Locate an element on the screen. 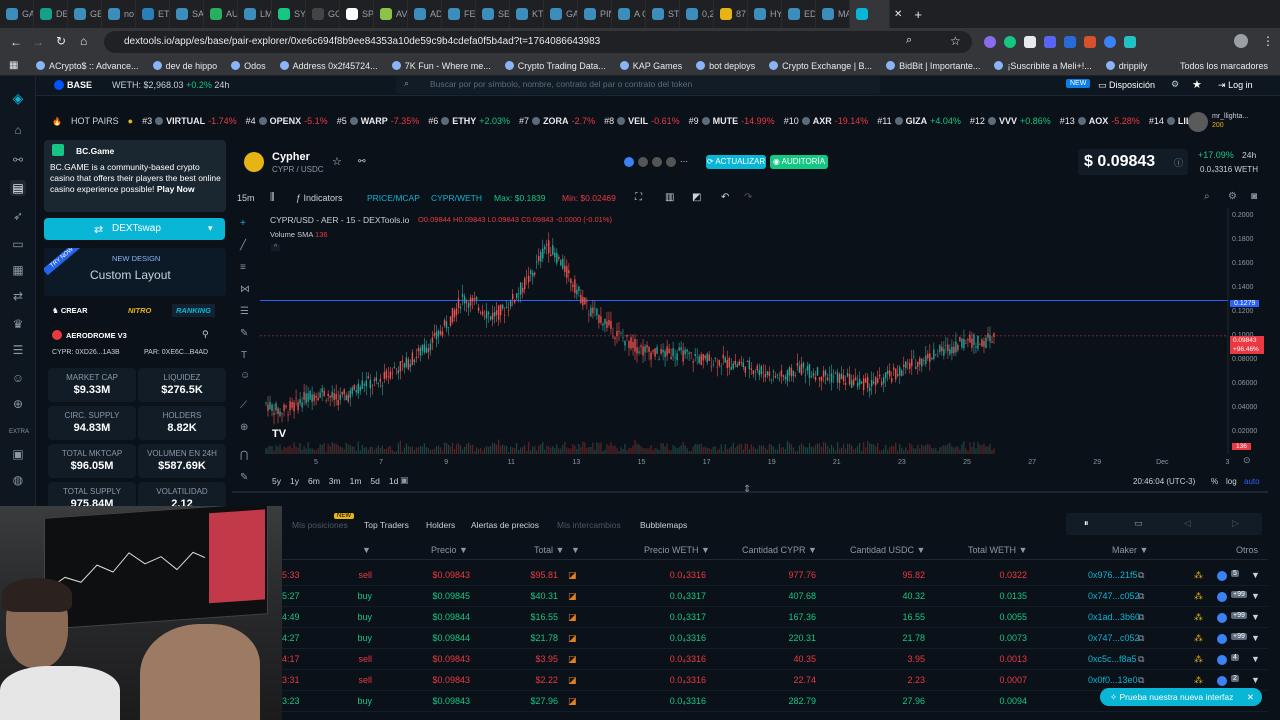  hot-pair-item: #10 AXR -19.14% is located at coordinates (826, 121).